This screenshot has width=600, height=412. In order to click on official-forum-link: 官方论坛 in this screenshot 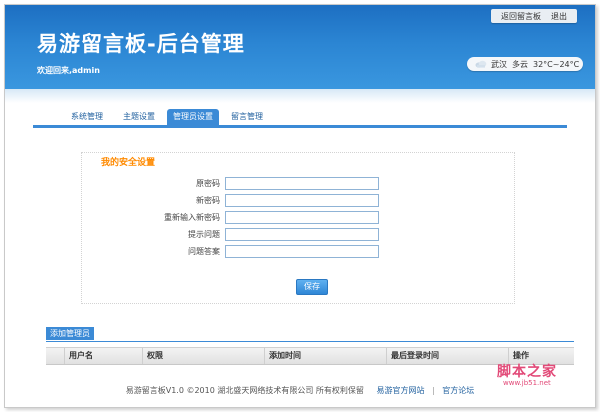, I will do `click(458, 390)`.